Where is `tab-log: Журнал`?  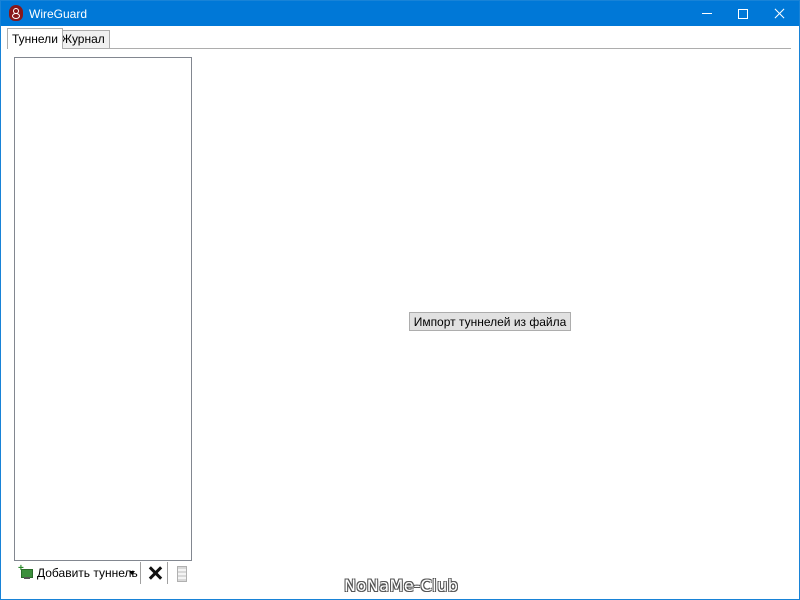 tab-log: Журнал is located at coordinates (83, 39).